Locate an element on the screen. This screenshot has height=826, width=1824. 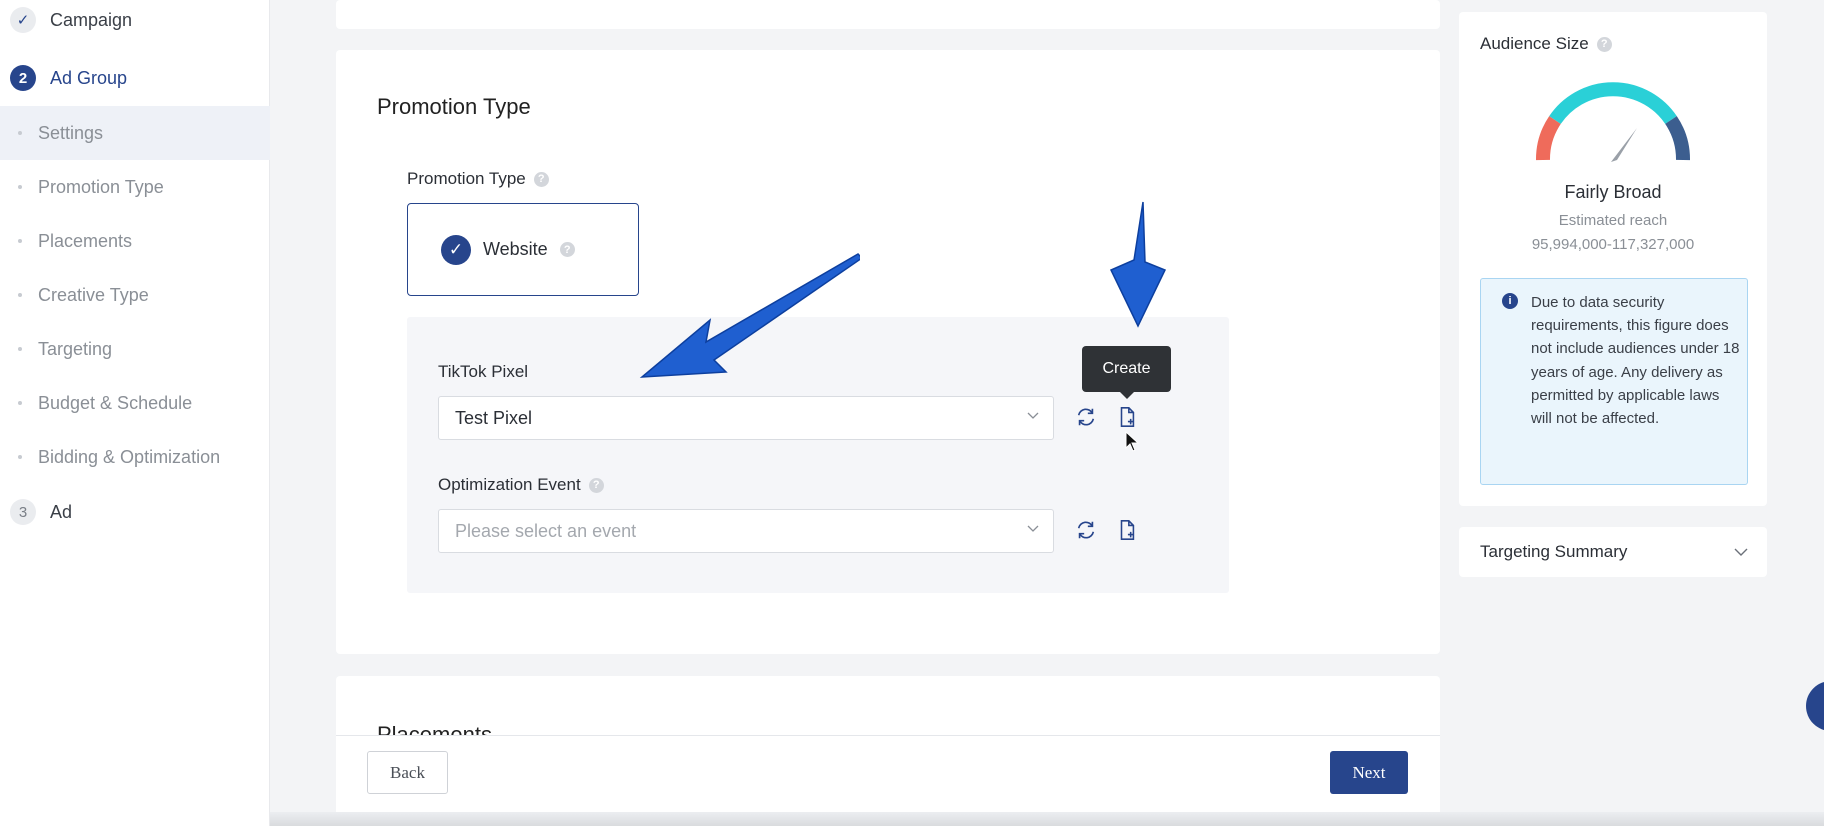
reach-value: 95,994,000-117,327,000 is located at coordinates (1613, 244).